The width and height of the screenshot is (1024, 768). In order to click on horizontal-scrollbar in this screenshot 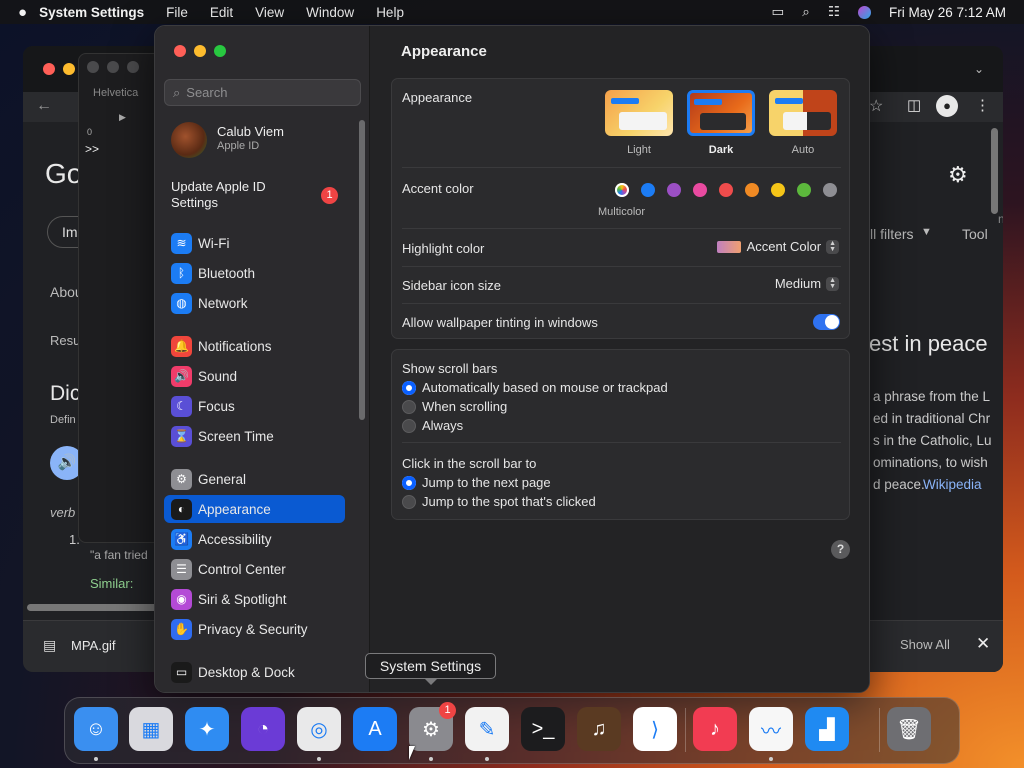, I will do `click(97, 607)`.